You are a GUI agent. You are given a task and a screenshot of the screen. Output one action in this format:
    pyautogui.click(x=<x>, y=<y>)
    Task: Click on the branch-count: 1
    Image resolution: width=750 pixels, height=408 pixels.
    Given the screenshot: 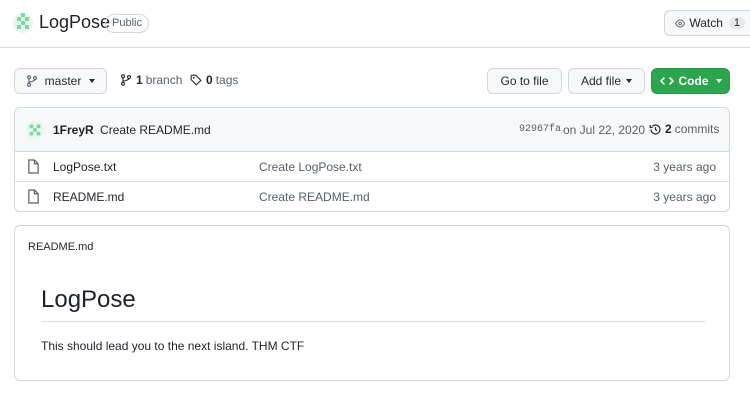 What is the action you would take?
    pyautogui.click(x=139, y=80)
    